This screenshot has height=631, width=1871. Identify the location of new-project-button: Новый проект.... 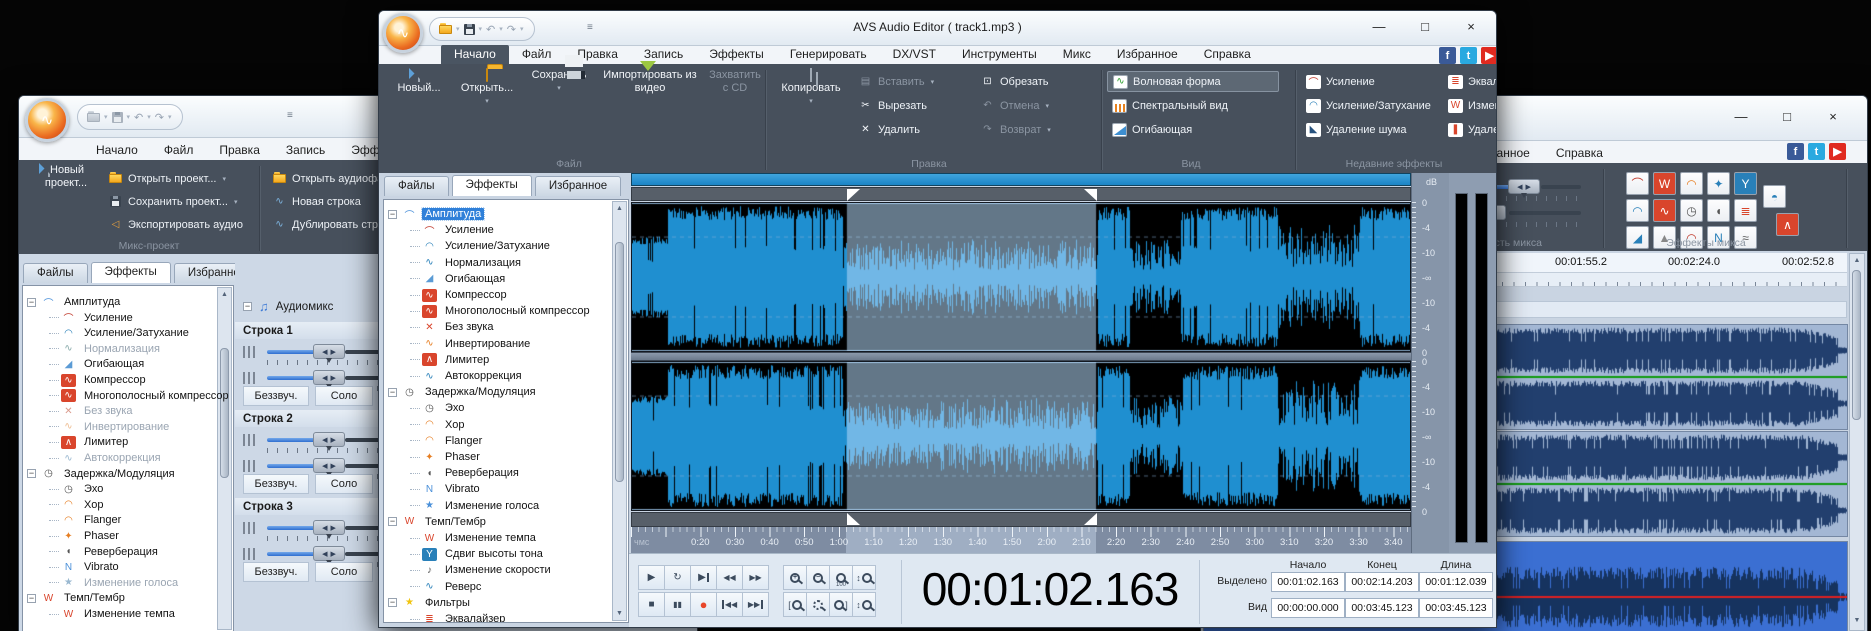
(66, 176).